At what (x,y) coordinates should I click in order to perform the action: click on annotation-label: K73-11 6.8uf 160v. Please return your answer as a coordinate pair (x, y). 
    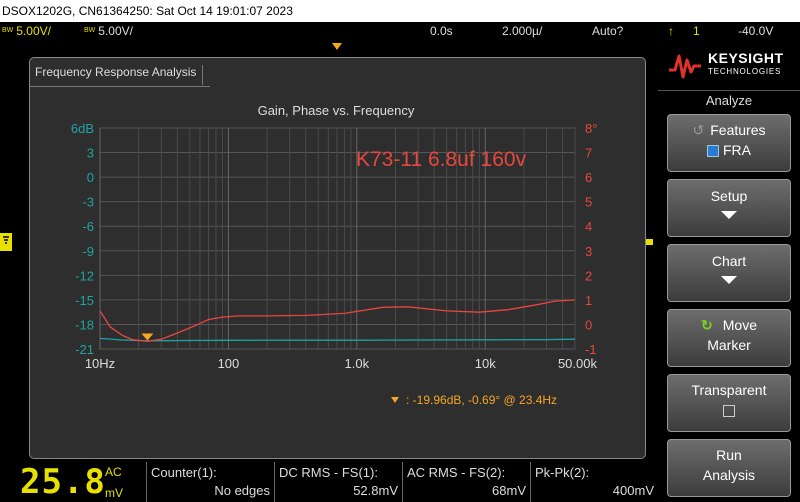
    Looking at the image, I should click on (441, 159).